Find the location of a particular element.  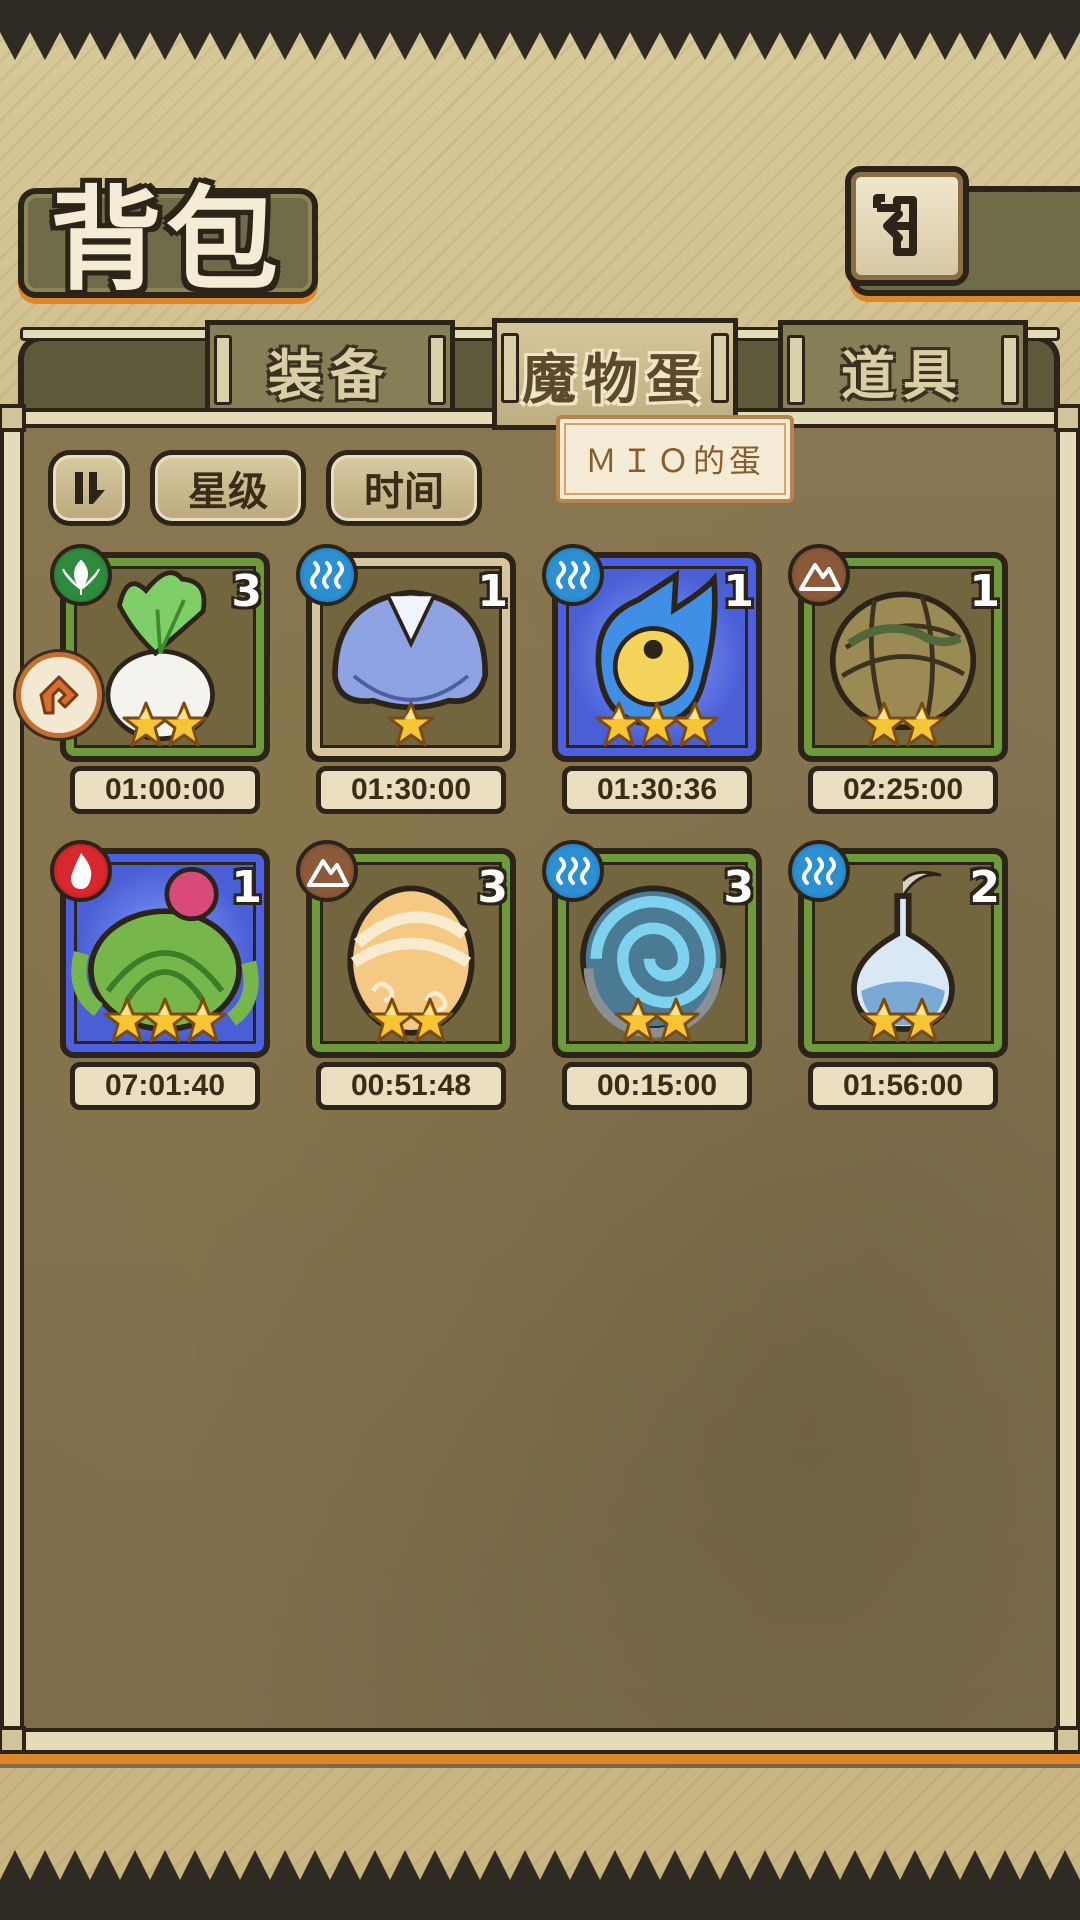

tab-items-label: 道具 is located at coordinates (903, 374).